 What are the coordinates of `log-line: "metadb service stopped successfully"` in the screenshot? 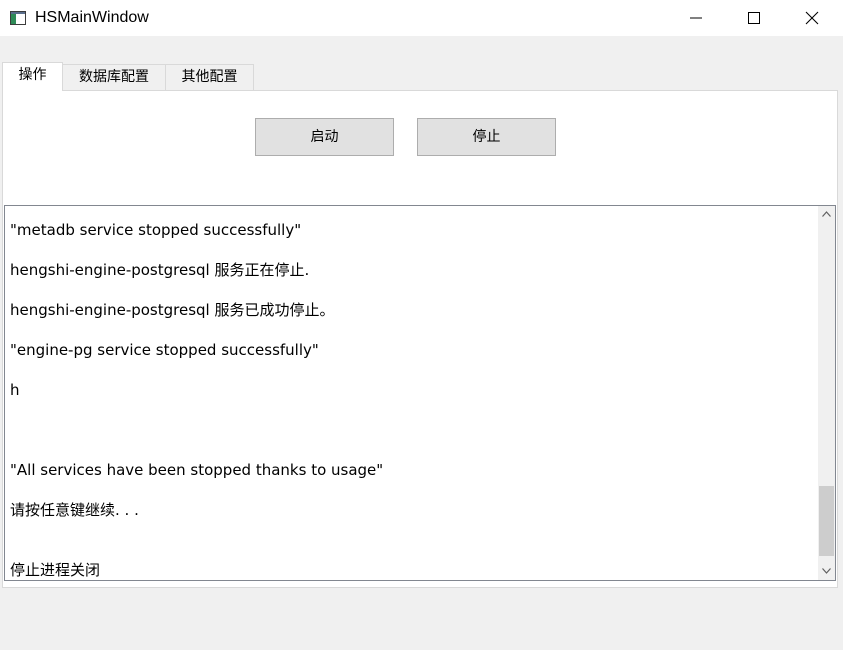 It's located at (156, 230).